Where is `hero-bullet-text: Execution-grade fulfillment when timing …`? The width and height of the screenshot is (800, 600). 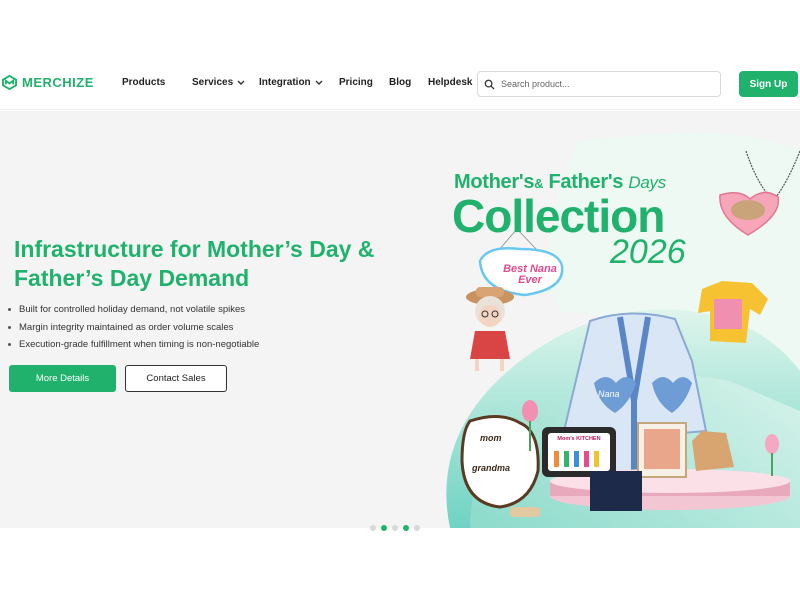 hero-bullet-text: Execution-grade fulfillment when timing … is located at coordinates (139, 344).